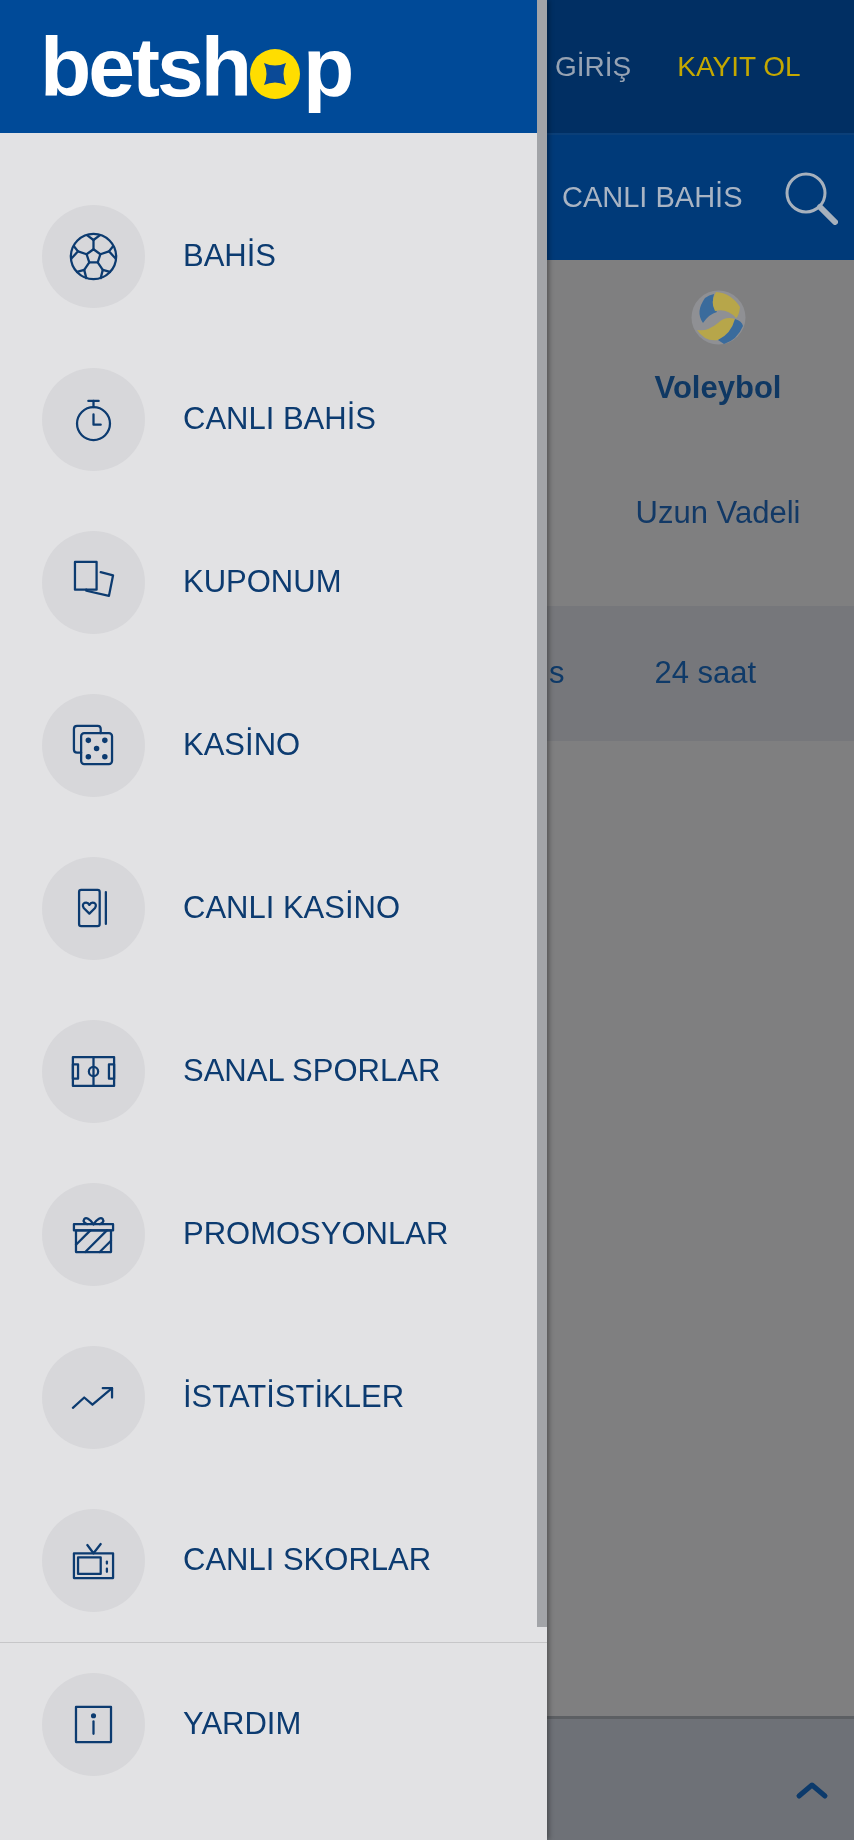 This screenshot has height=1840, width=854. I want to click on soccer-ball-icon, so click(93, 256).